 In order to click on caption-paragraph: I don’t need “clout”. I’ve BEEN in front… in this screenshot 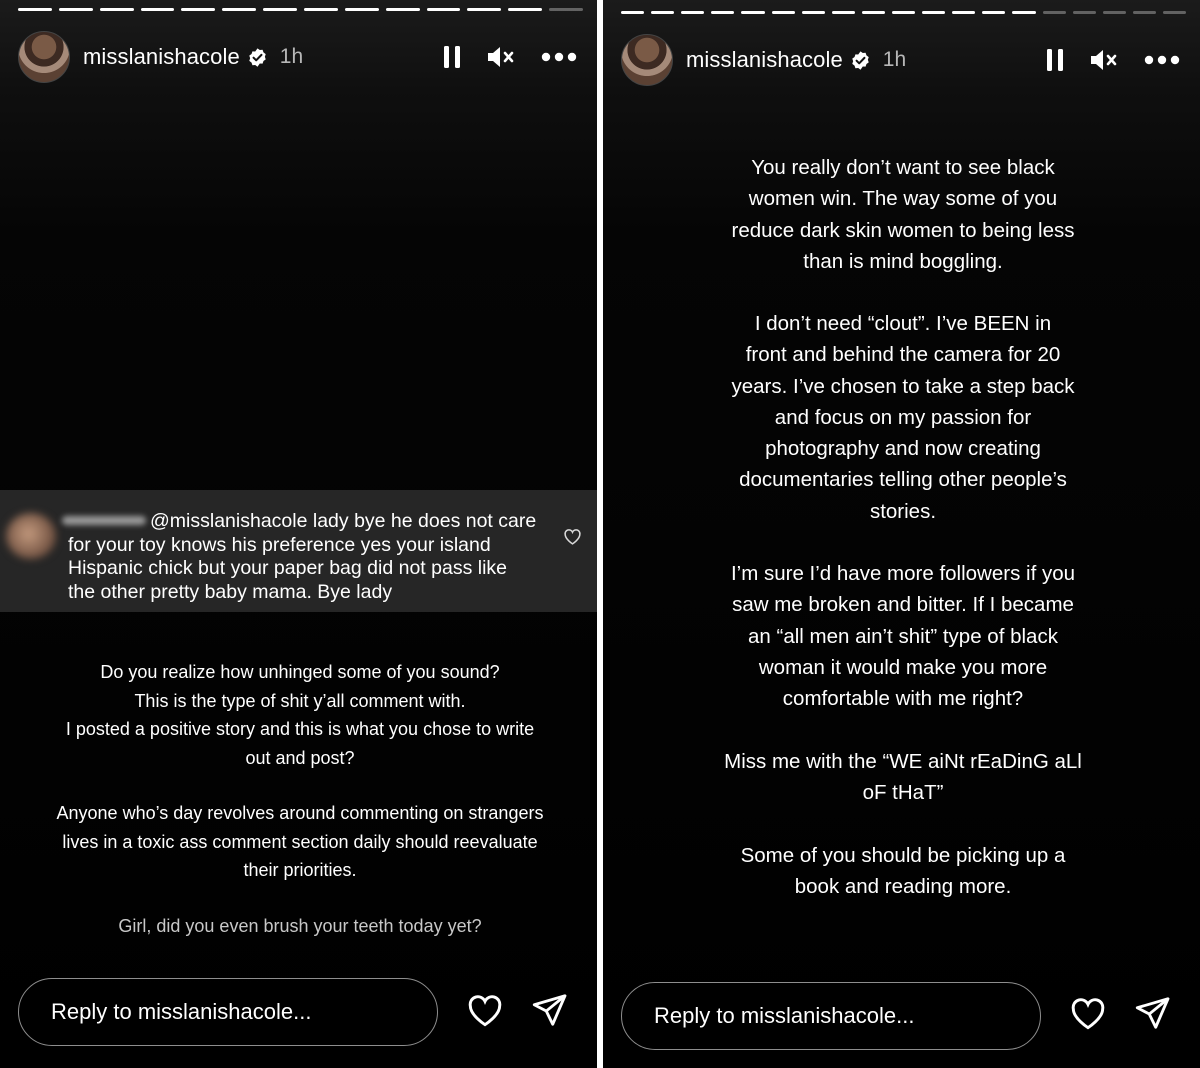, I will do `click(903, 417)`.